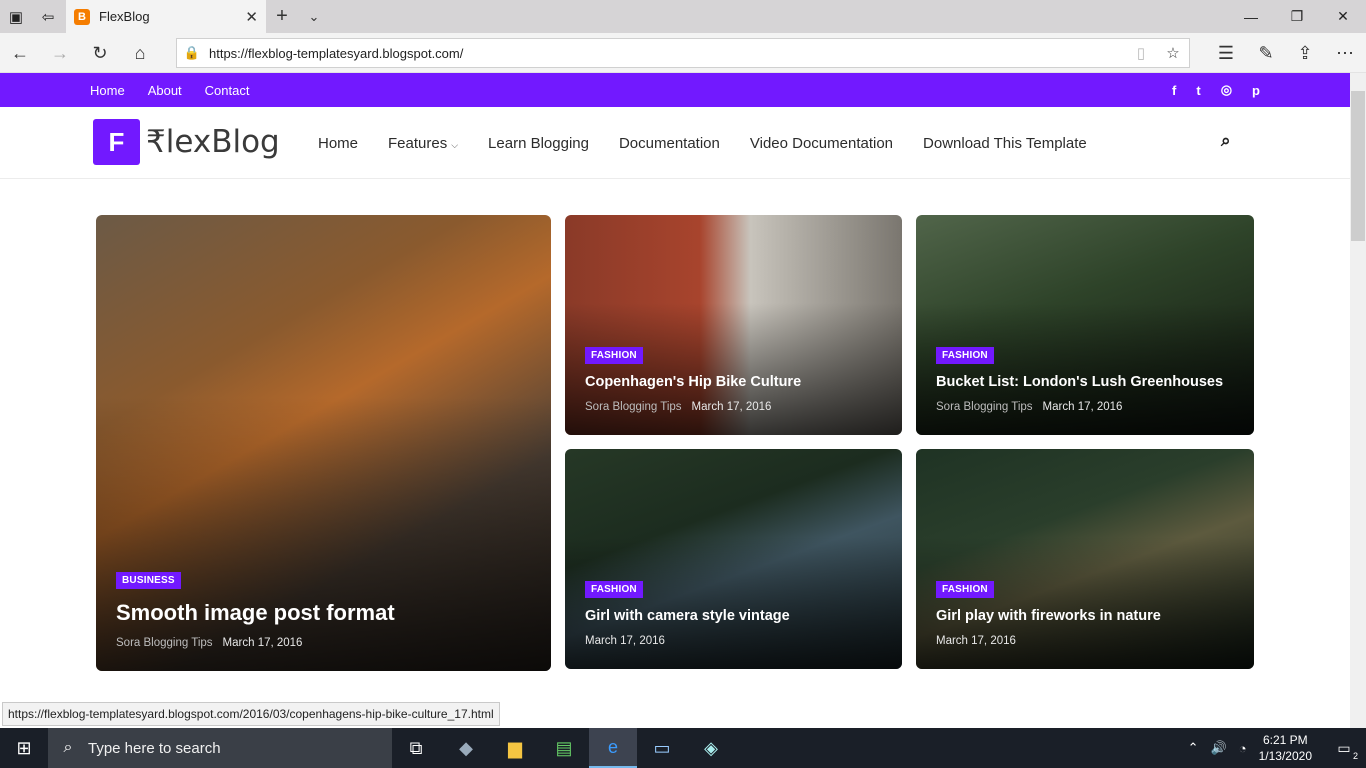  Describe the element at coordinates (1079, 382) in the screenshot. I see `post-title: Bucket List: London's Lush Greenhouses` at that location.